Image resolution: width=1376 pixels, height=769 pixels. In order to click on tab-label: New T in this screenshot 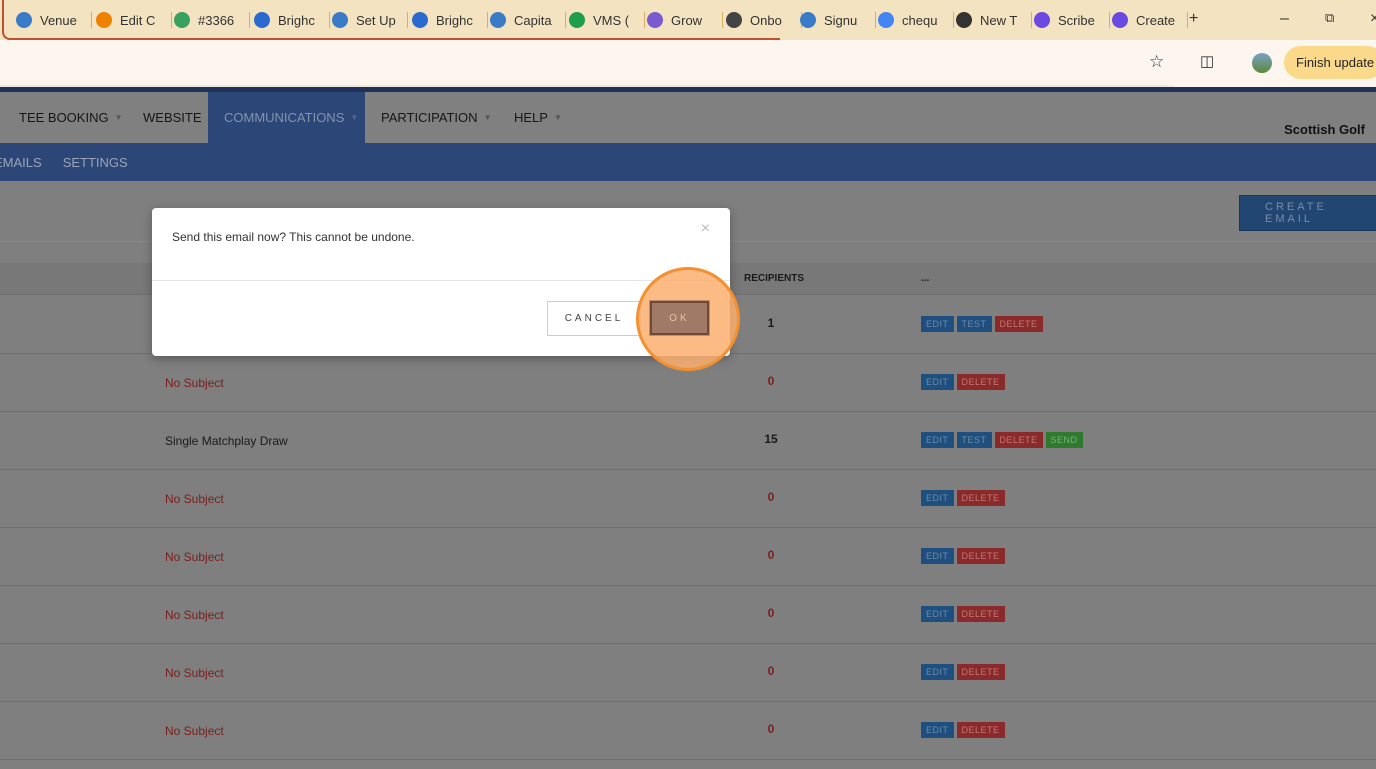, I will do `click(999, 20)`.